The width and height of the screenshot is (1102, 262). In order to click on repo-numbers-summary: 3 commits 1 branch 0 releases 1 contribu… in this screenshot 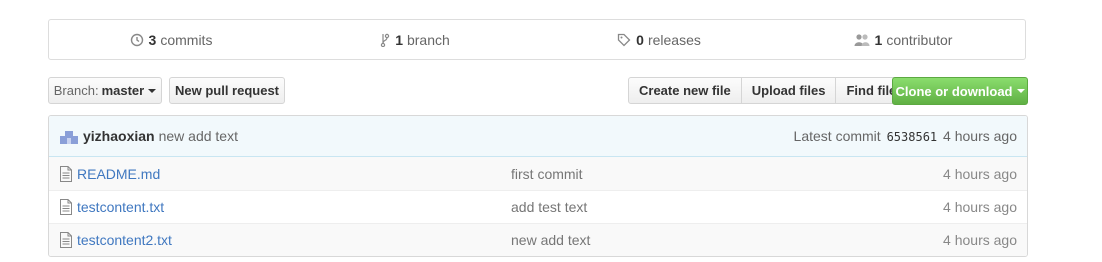, I will do `click(537, 39)`.